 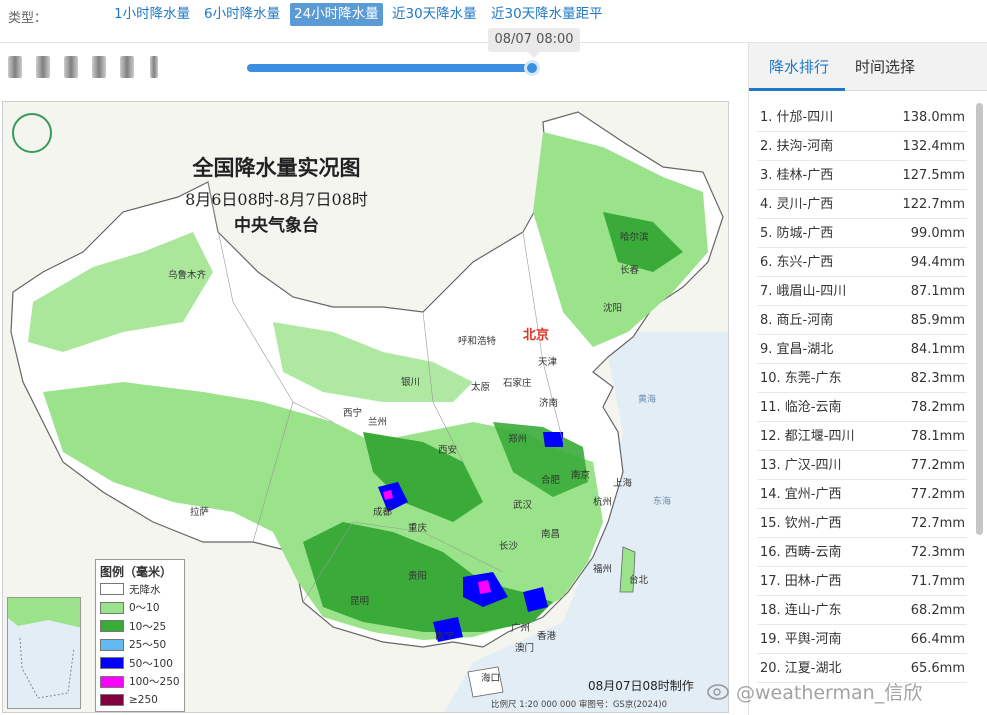 What do you see at coordinates (862, 639) in the screenshot?
I see `ranking-row: 19. 平舆-河南 66.4mm` at bounding box center [862, 639].